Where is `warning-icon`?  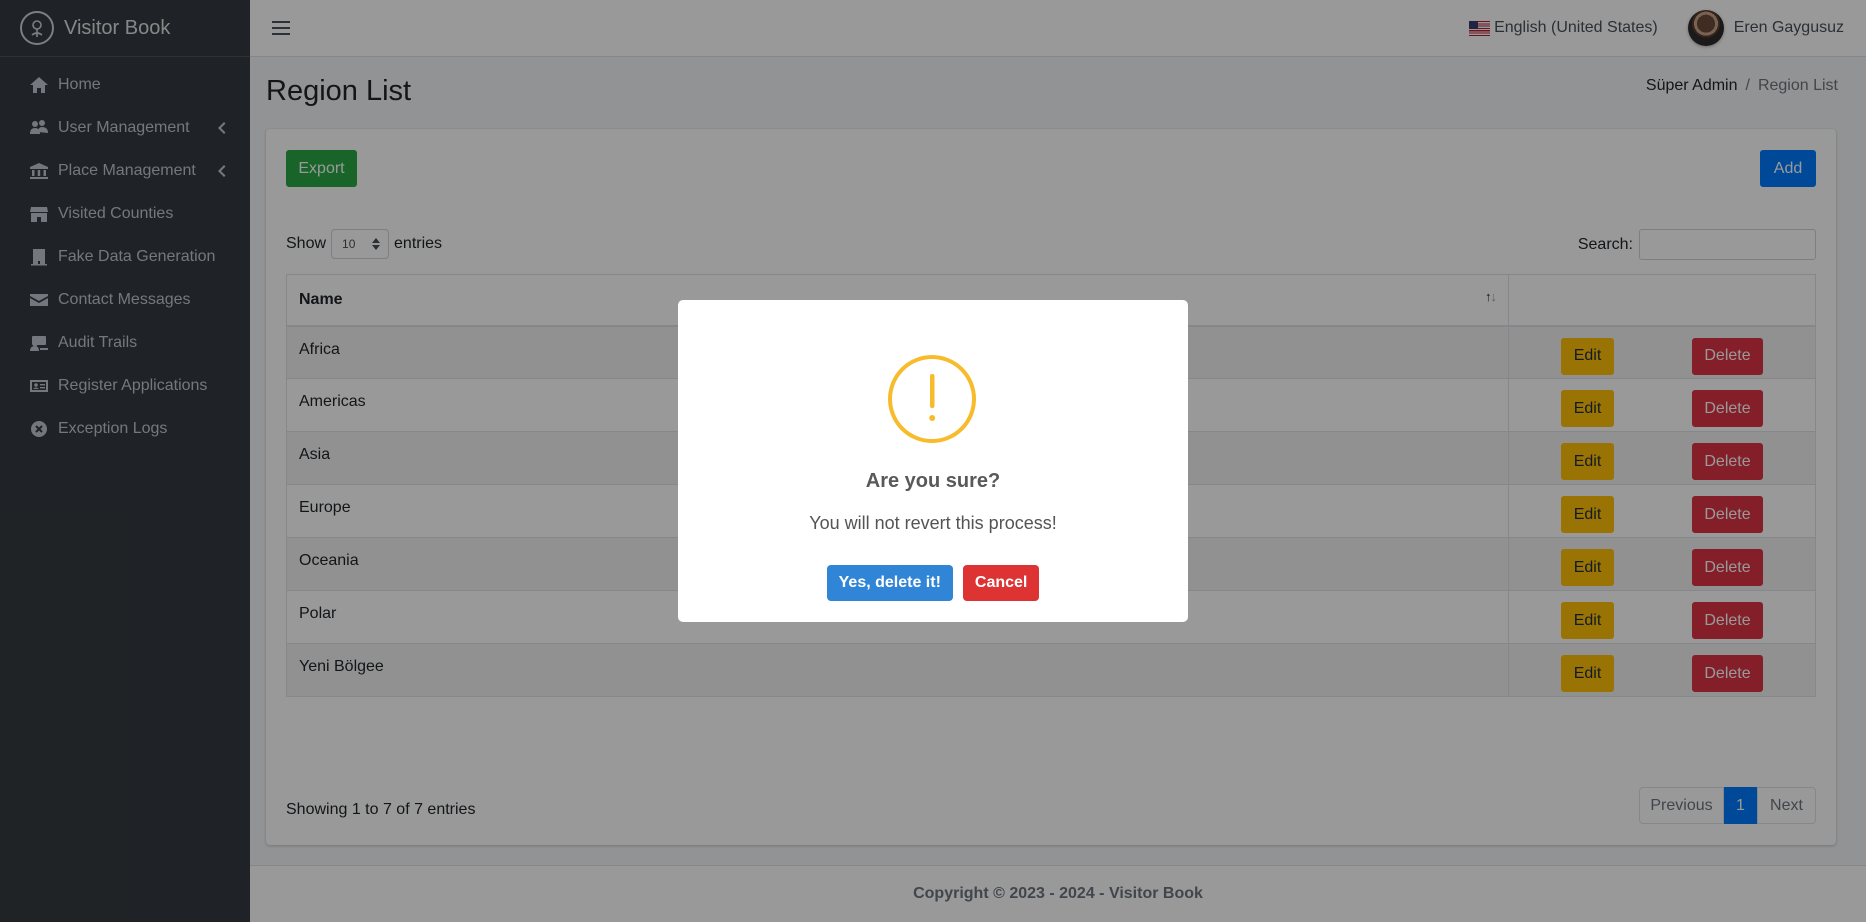
warning-icon is located at coordinates (932, 399).